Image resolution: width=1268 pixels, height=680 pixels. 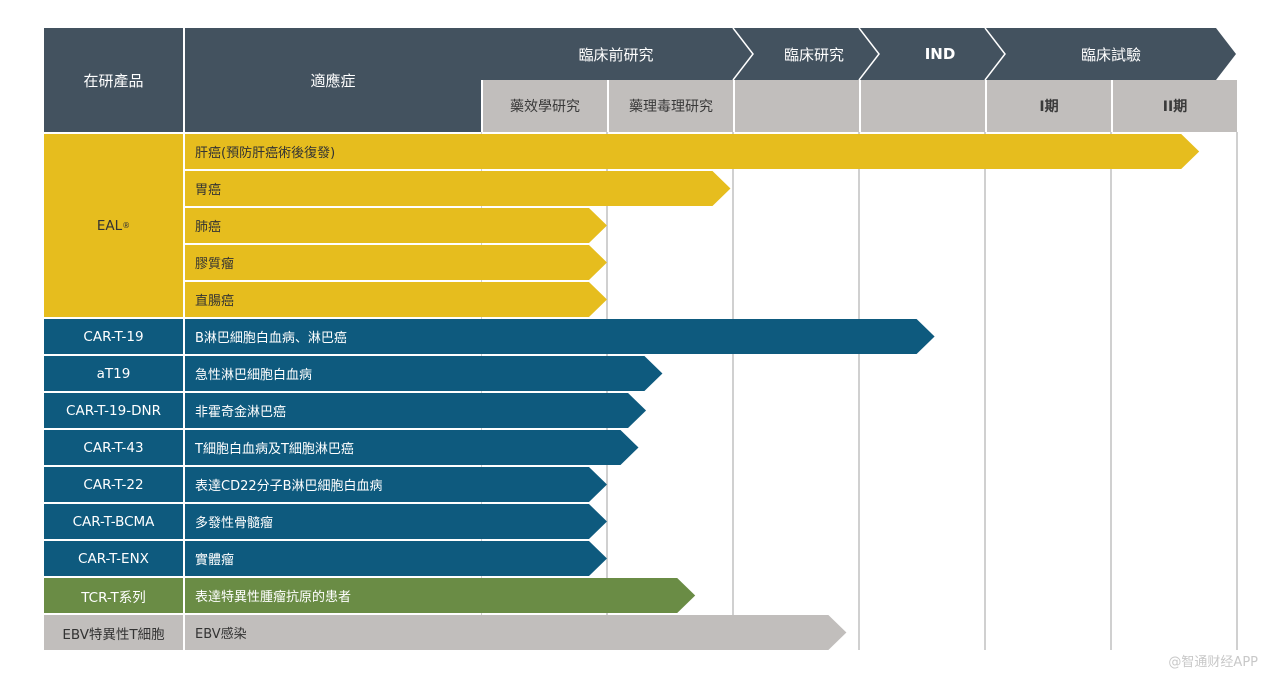 I want to click on indication: 膠質瘤, so click(x=332, y=261).